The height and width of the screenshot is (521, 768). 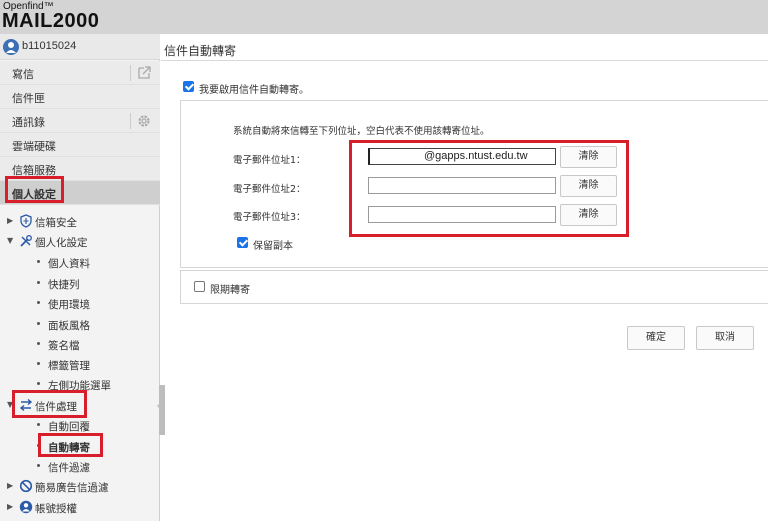 What do you see at coordinates (72, 488) in the screenshot?
I see `tree-label: 簡易廣告信過濾` at bounding box center [72, 488].